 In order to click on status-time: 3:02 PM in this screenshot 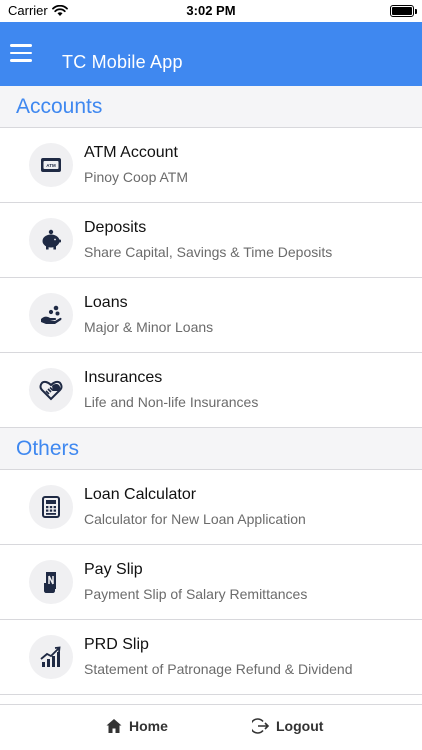, I will do `click(211, 10)`.